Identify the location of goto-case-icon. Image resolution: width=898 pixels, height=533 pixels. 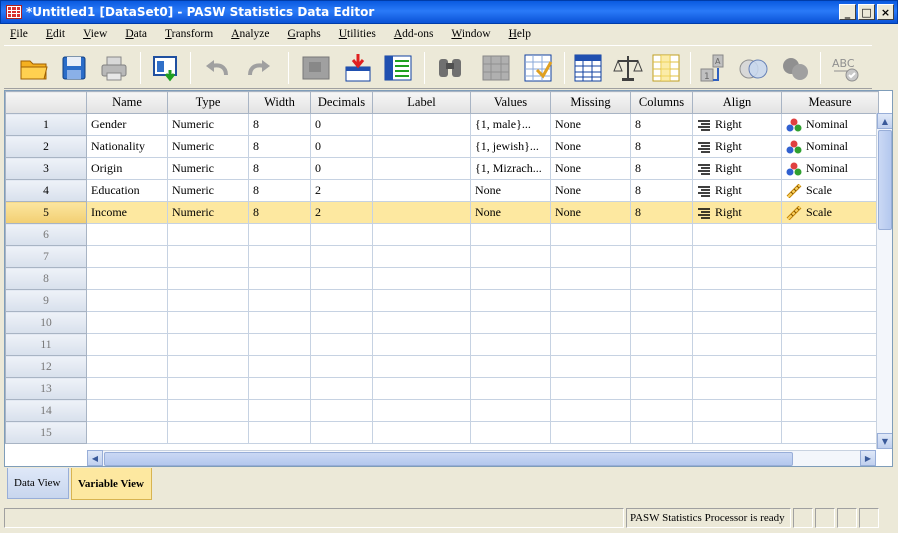
(316, 68).